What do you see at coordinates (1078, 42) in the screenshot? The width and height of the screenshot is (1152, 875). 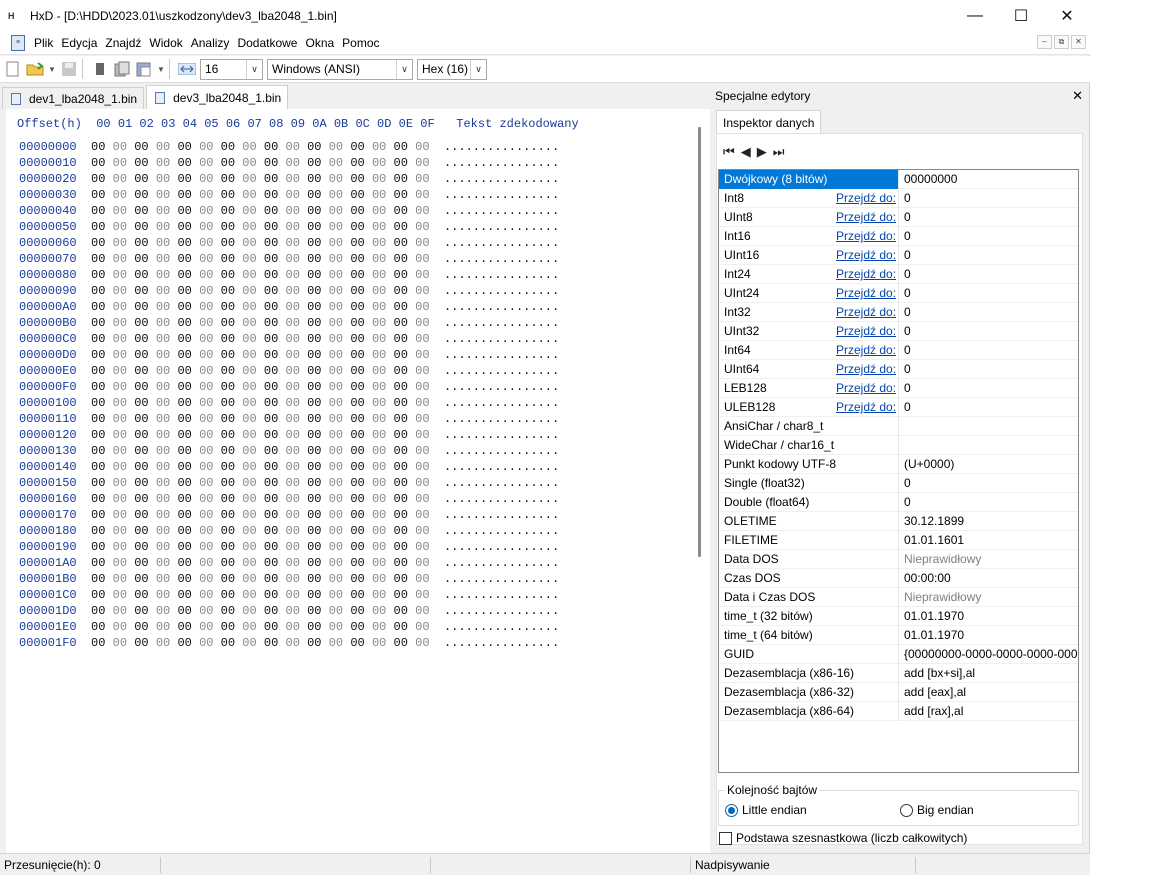 I see `mdi-close-button: ✕` at bounding box center [1078, 42].